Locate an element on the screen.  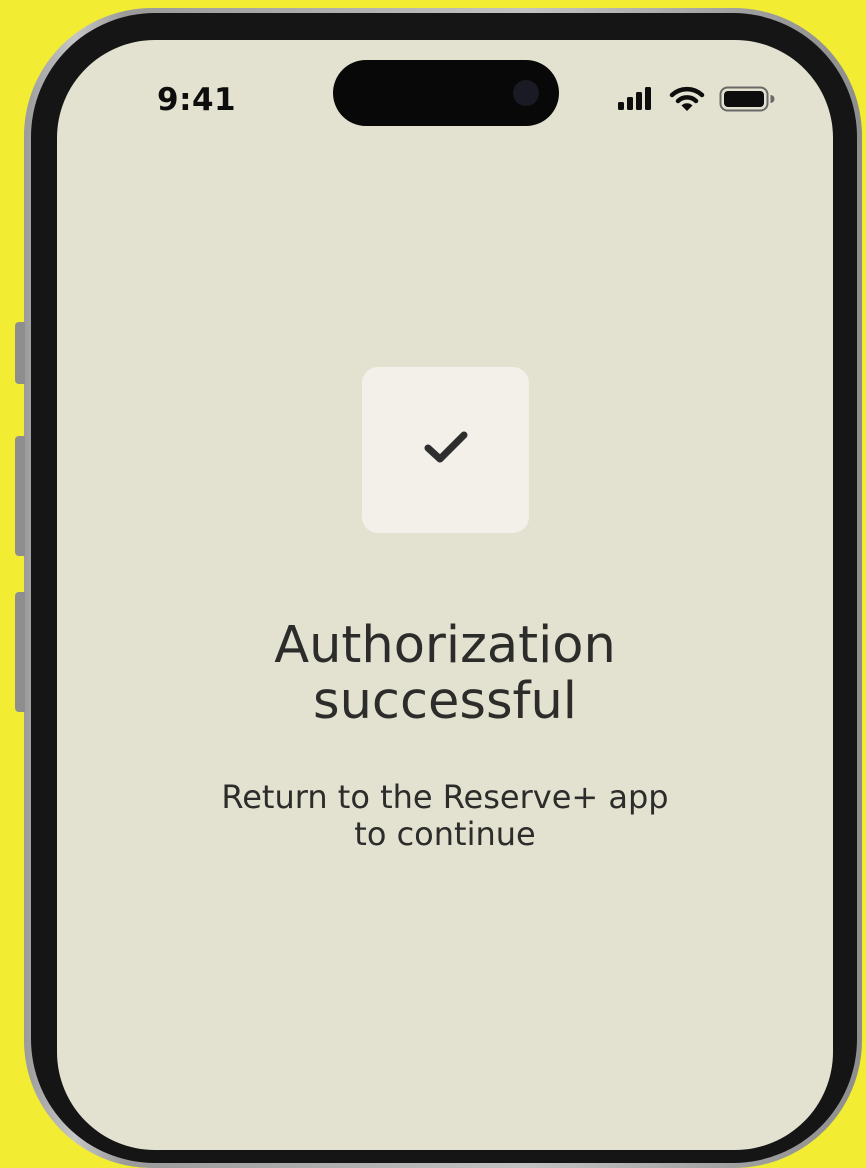
page-title: Authorization successful is located at coordinates (445, 673).